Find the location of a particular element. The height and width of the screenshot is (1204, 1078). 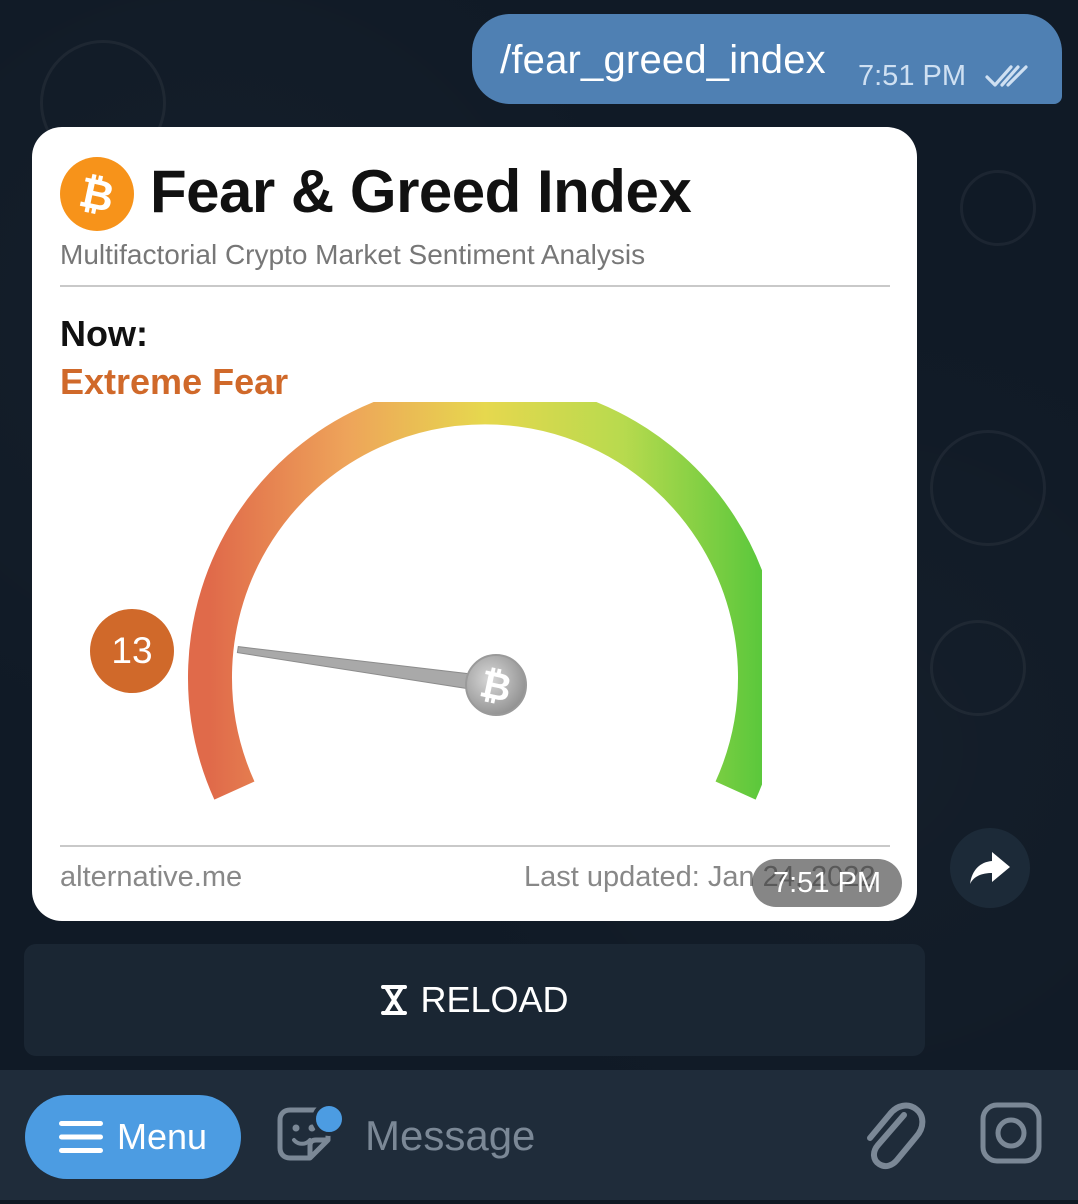

menu-button: Menu is located at coordinates (133, 1137).